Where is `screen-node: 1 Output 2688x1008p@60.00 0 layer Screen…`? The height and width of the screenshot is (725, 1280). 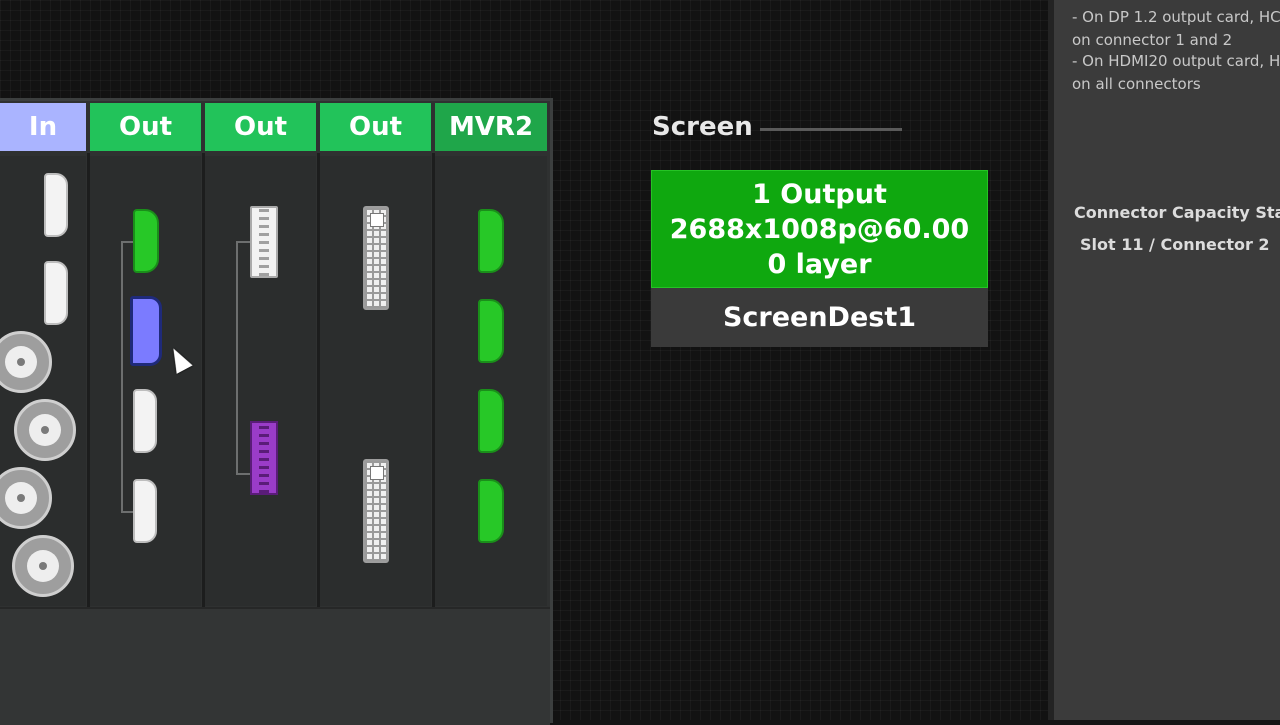 screen-node: 1 Output 2688x1008p@60.00 0 layer Screen… is located at coordinates (819, 258).